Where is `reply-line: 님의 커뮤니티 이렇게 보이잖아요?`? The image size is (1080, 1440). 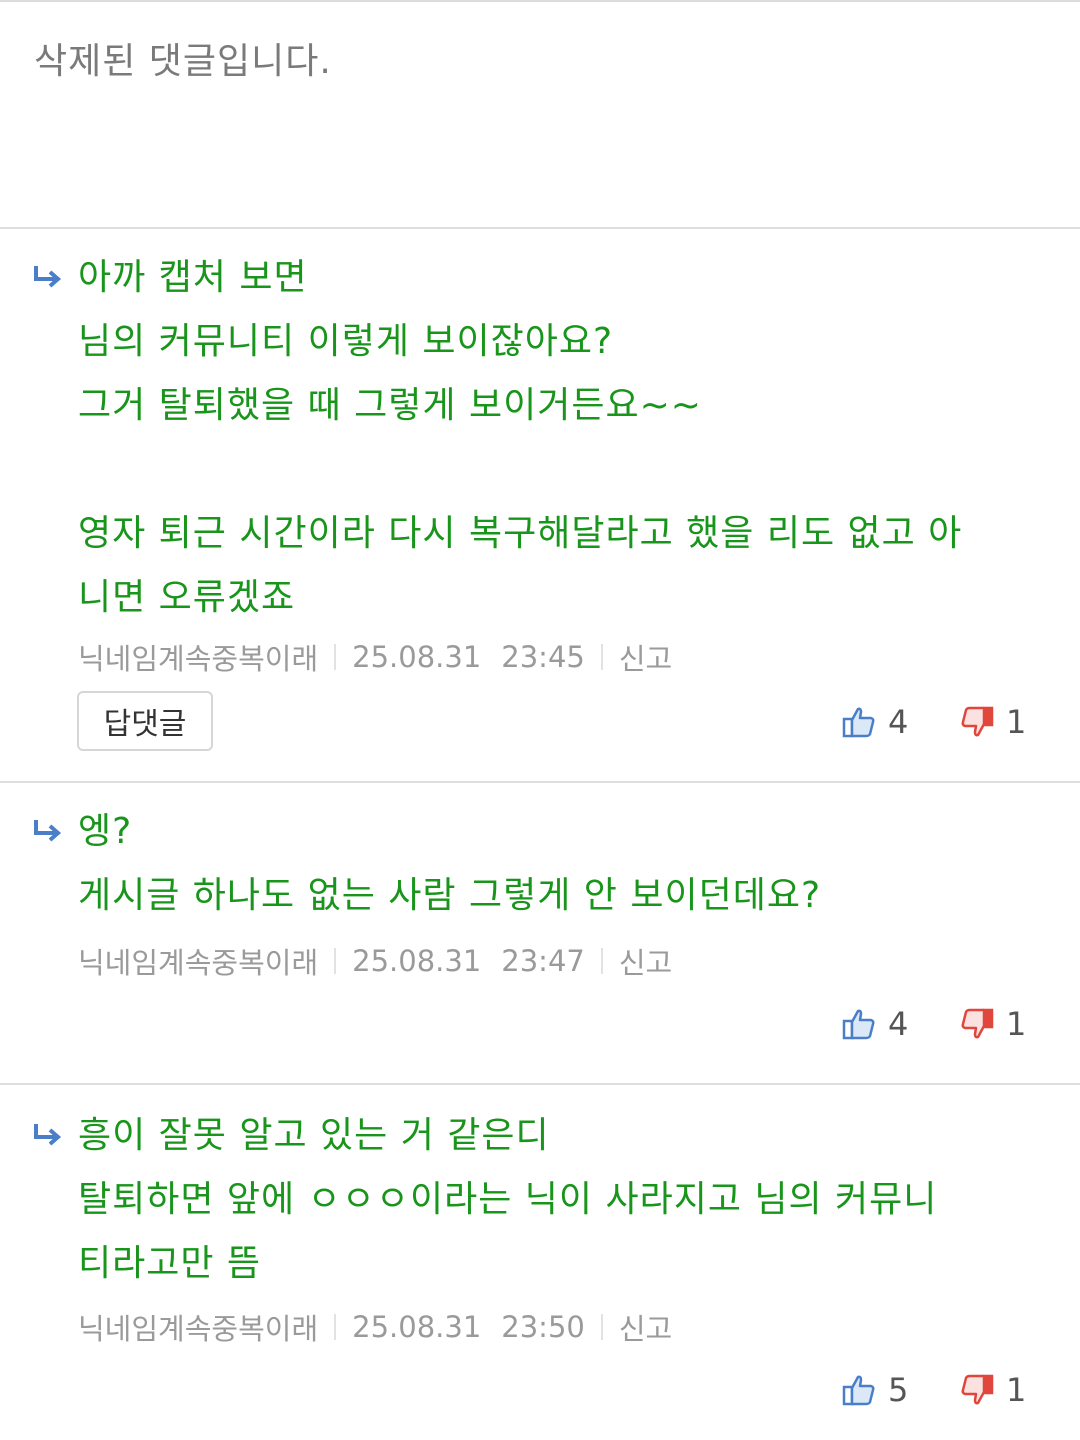 reply-line: 님의 커뮤니티 이렇게 보이잖아요? is located at coordinates (346, 341).